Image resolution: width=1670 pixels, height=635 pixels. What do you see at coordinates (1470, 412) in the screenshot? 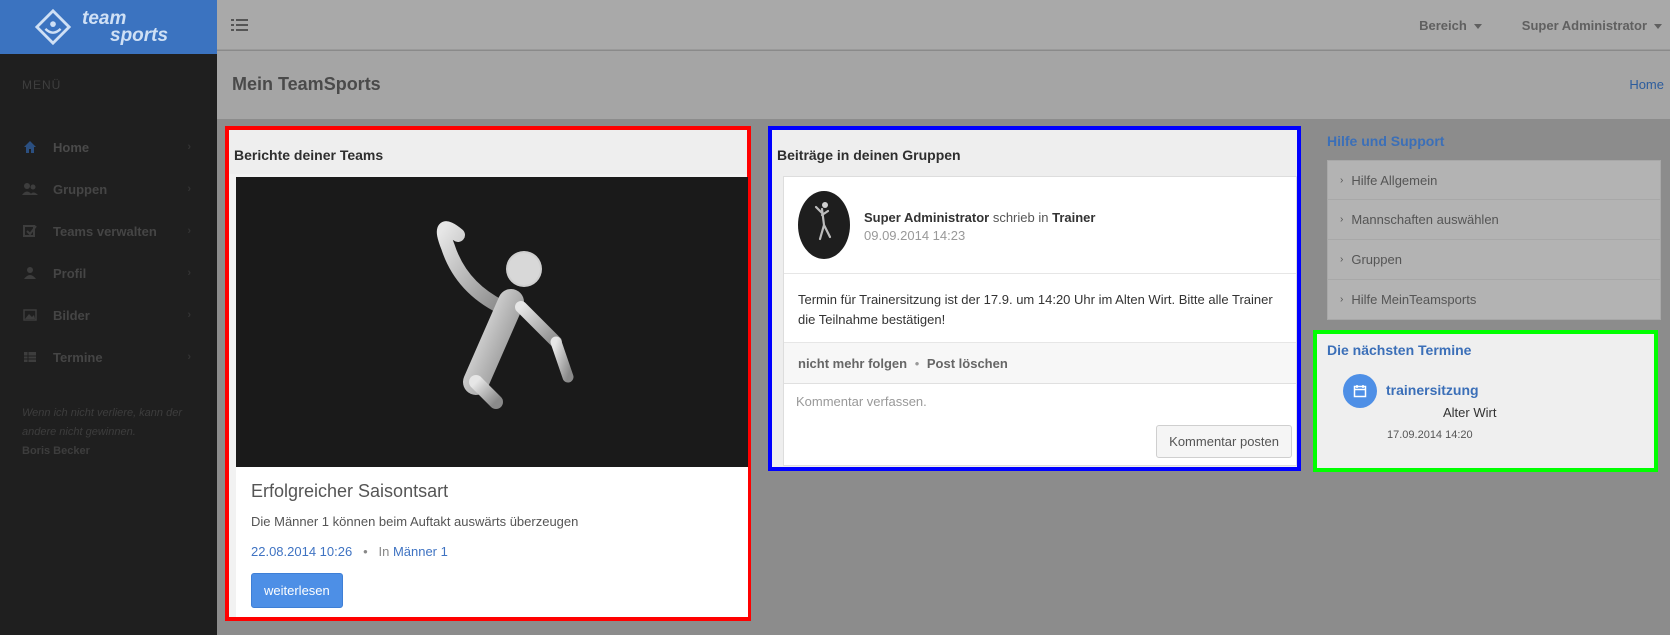
I see `event-place: Alter Wirt` at bounding box center [1470, 412].